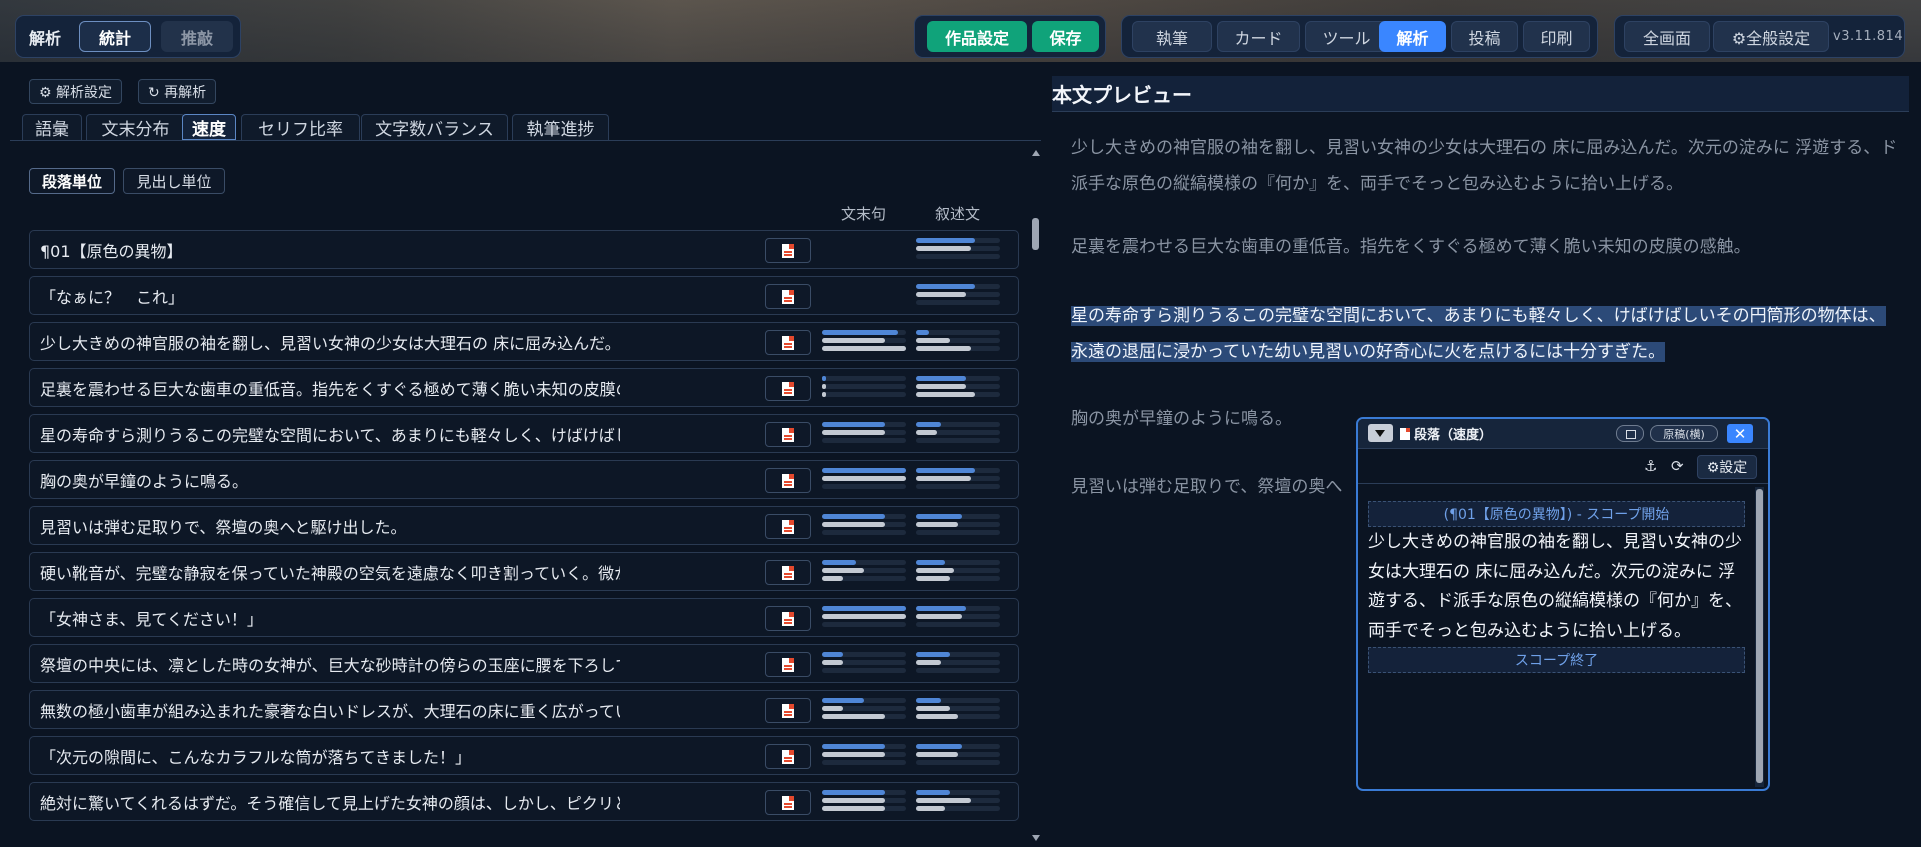 The image size is (1921, 847). I want to click on collapse-icon, so click(1380, 433).